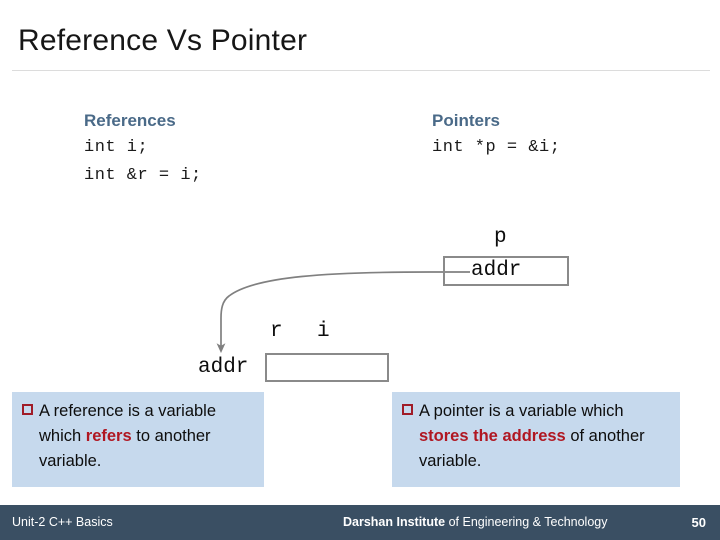 Image resolution: width=720 pixels, height=540 pixels. What do you see at coordinates (143, 175) in the screenshot?
I see `references-code-line-2: int &r = i;` at bounding box center [143, 175].